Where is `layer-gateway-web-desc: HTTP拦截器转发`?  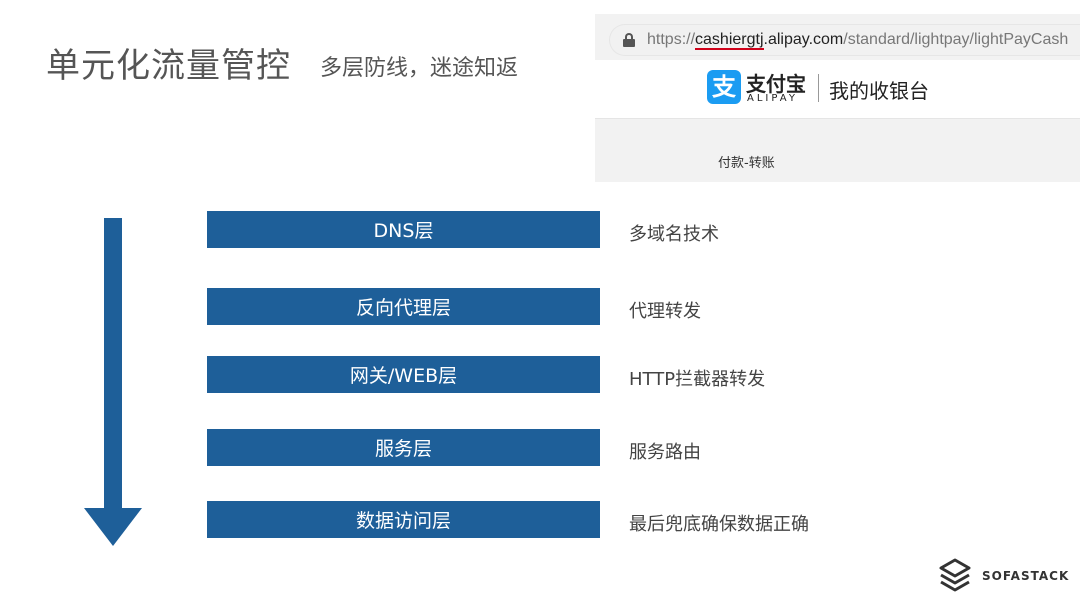
layer-gateway-web-desc: HTTP拦截器转发 is located at coordinates (697, 379).